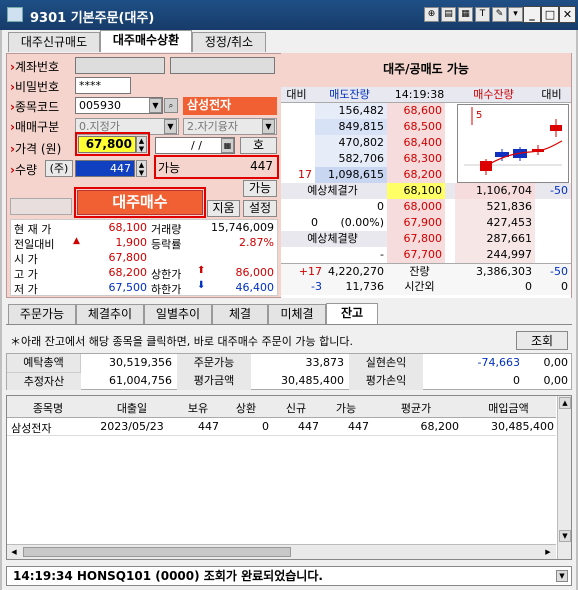  I want to click on lower-limit: 46,400, so click(255, 287).